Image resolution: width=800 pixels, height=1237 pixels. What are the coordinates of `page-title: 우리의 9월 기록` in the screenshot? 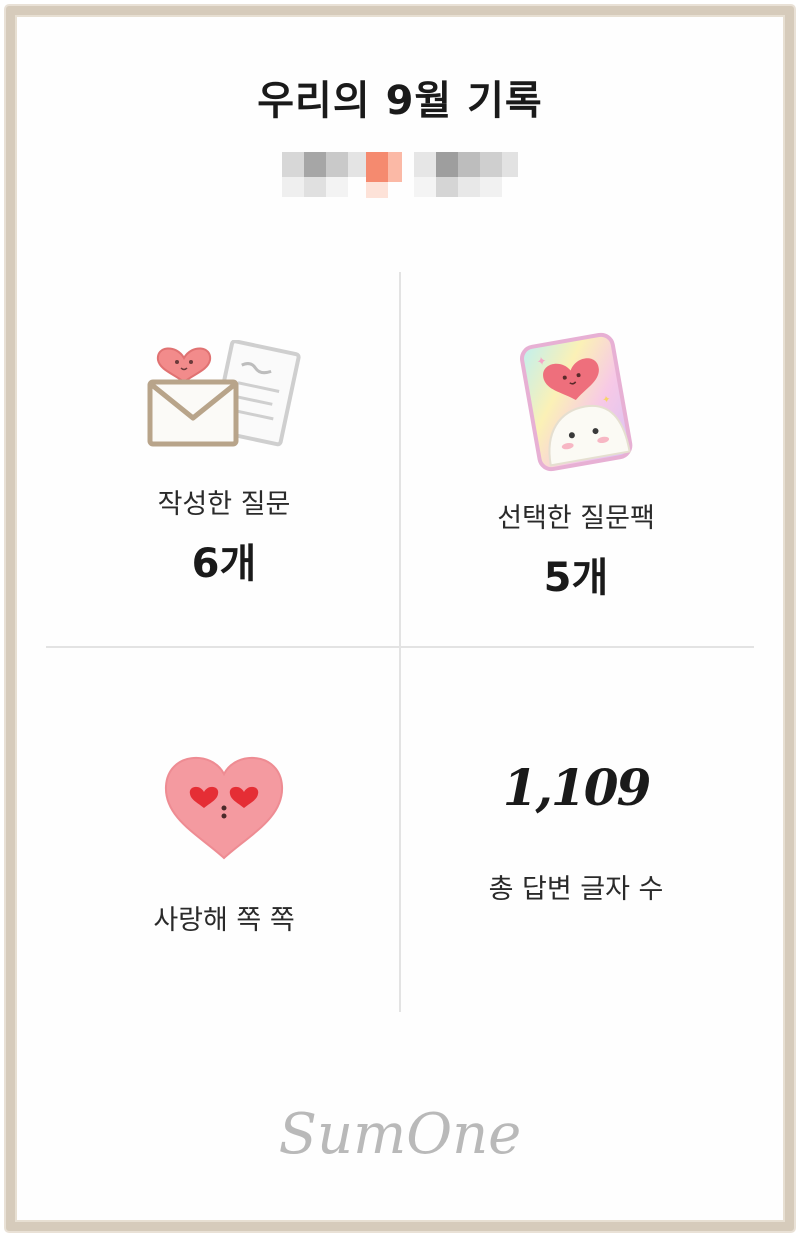 It's located at (400, 101).